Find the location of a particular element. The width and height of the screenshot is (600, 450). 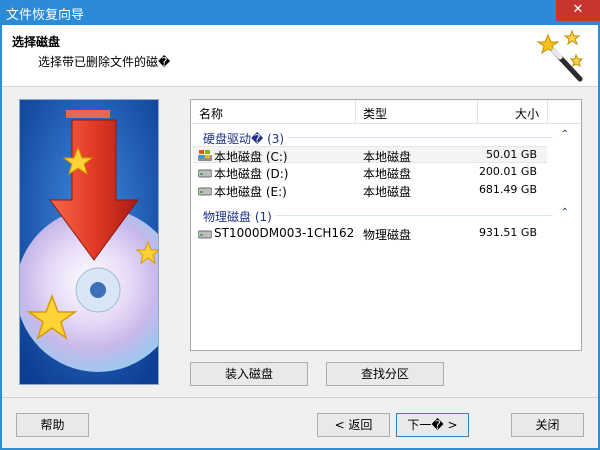

footer-divider is located at coordinates (300, 397).